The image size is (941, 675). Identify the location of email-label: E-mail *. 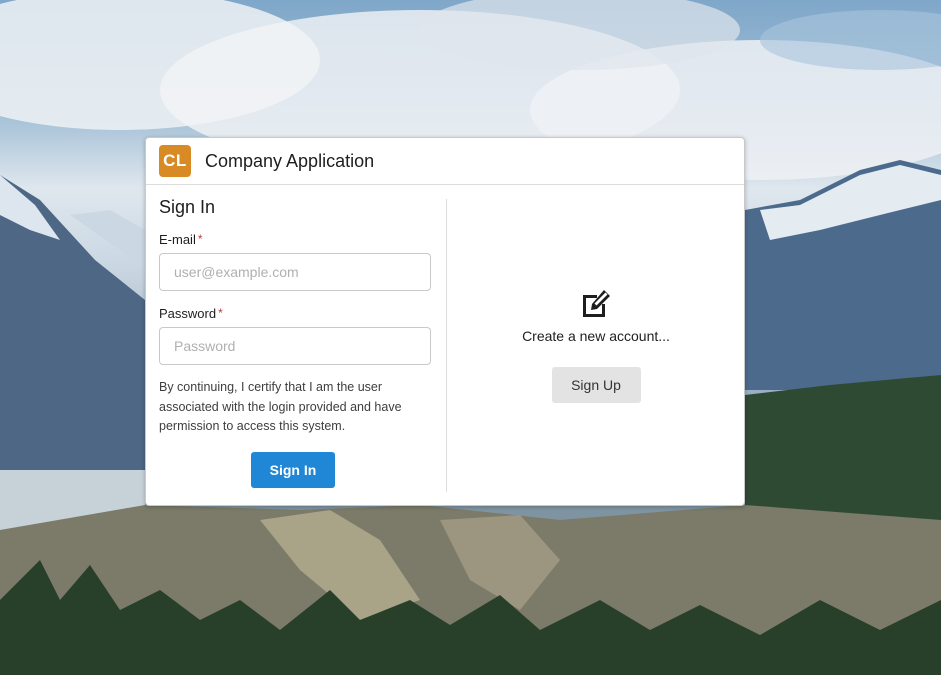
(295, 239).